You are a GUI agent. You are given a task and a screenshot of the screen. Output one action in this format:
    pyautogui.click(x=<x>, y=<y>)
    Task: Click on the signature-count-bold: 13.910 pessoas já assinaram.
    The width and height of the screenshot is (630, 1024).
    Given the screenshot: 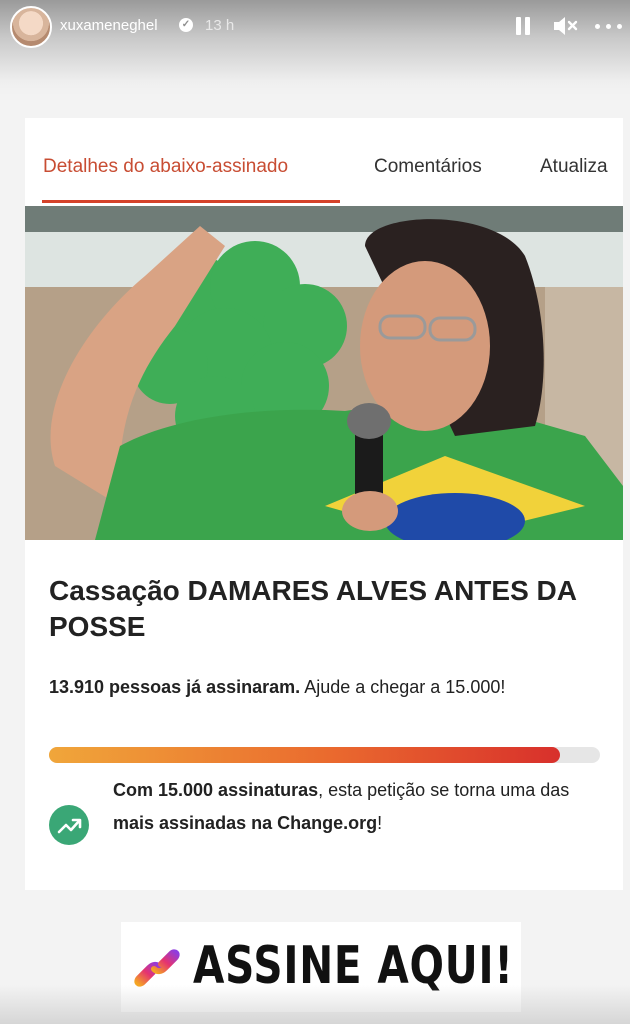 What is the action you would take?
    pyautogui.click(x=175, y=687)
    